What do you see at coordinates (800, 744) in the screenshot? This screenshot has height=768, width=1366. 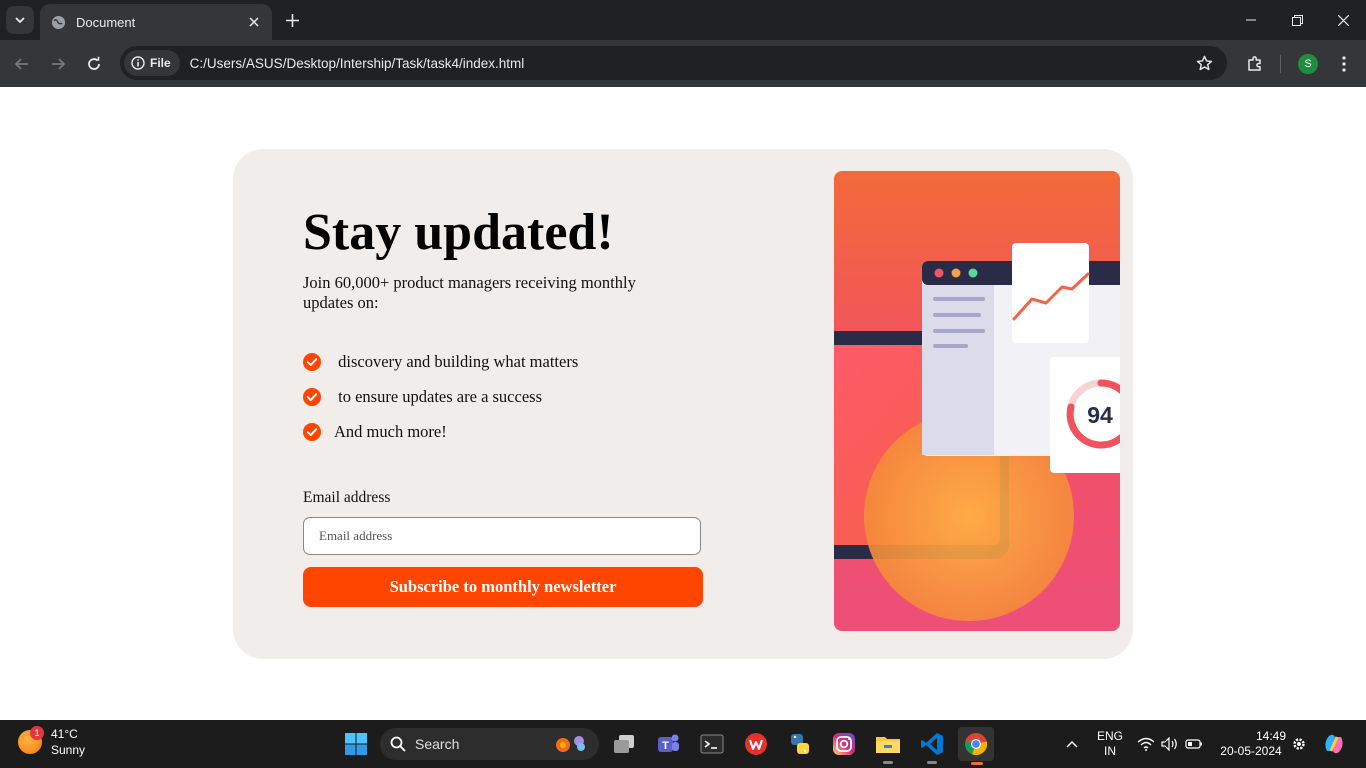 I see `python-button` at bounding box center [800, 744].